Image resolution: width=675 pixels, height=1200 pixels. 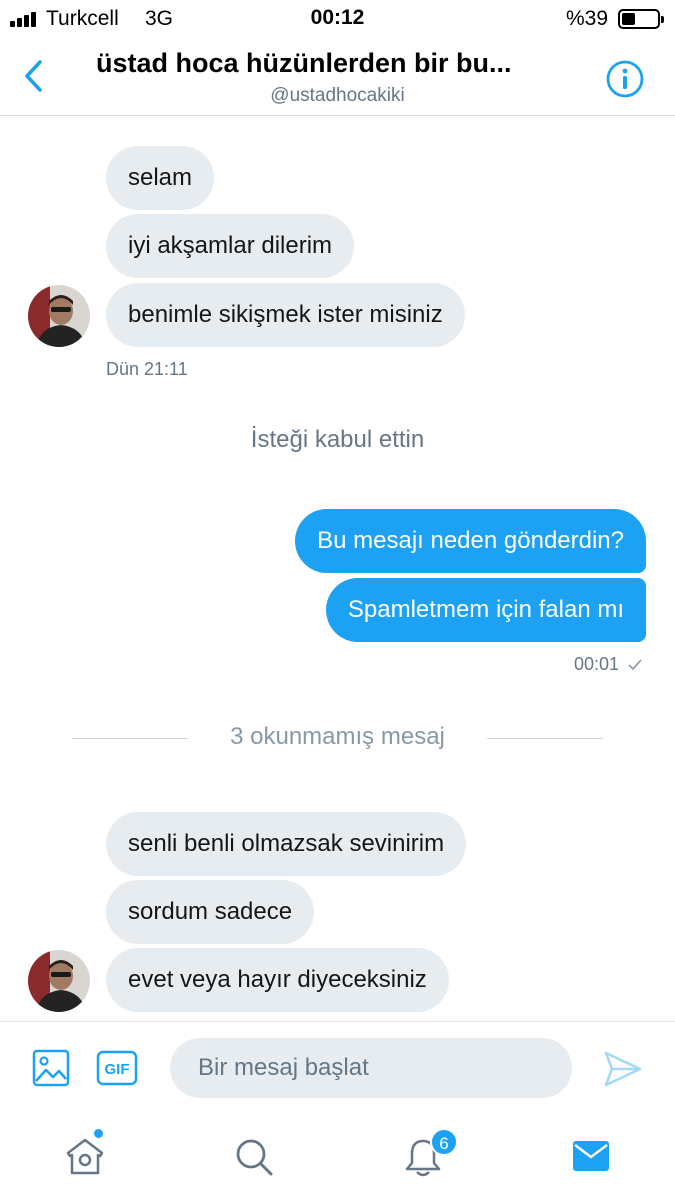 I want to click on incoming-message: selam, so click(x=160, y=178).